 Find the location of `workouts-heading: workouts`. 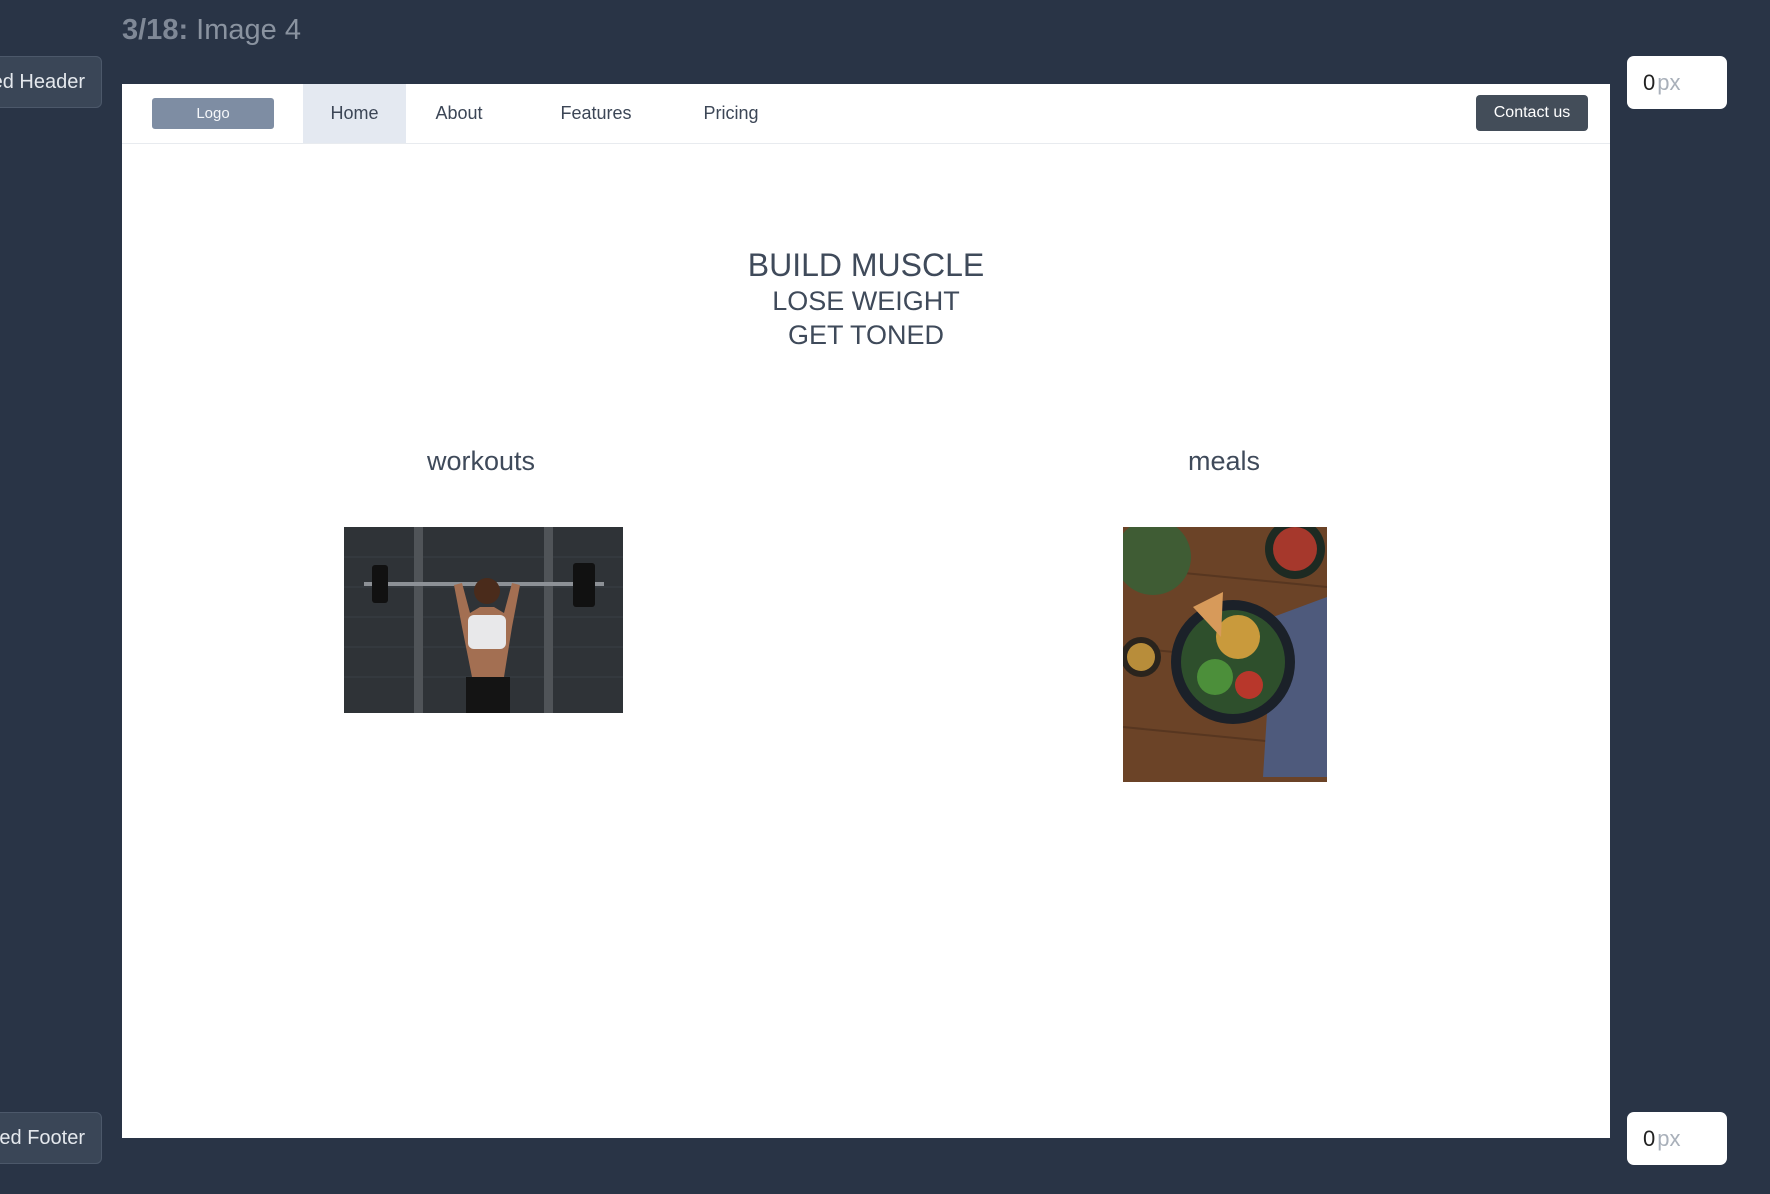

workouts-heading: workouts is located at coordinates (481, 461).